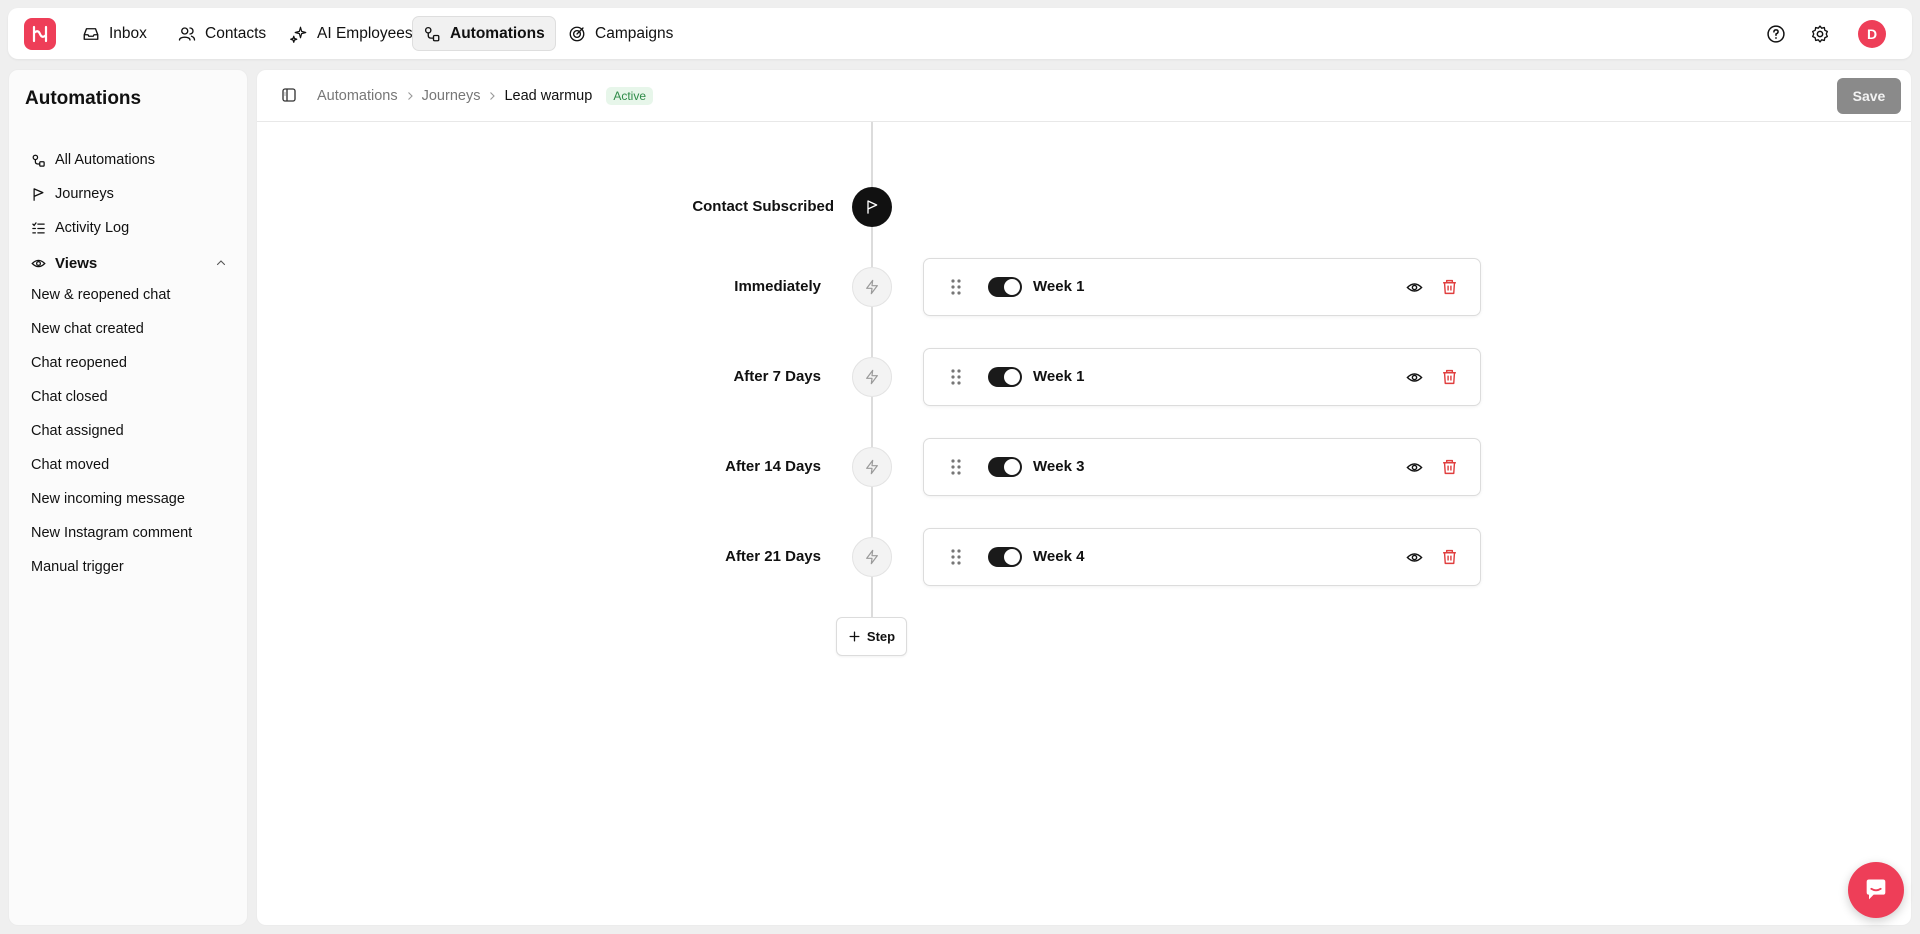 The height and width of the screenshot is (934, 1920). Describe the element at coordinates (129, 465) in the screenshot. I see `view-item: Chat moved` at that location.